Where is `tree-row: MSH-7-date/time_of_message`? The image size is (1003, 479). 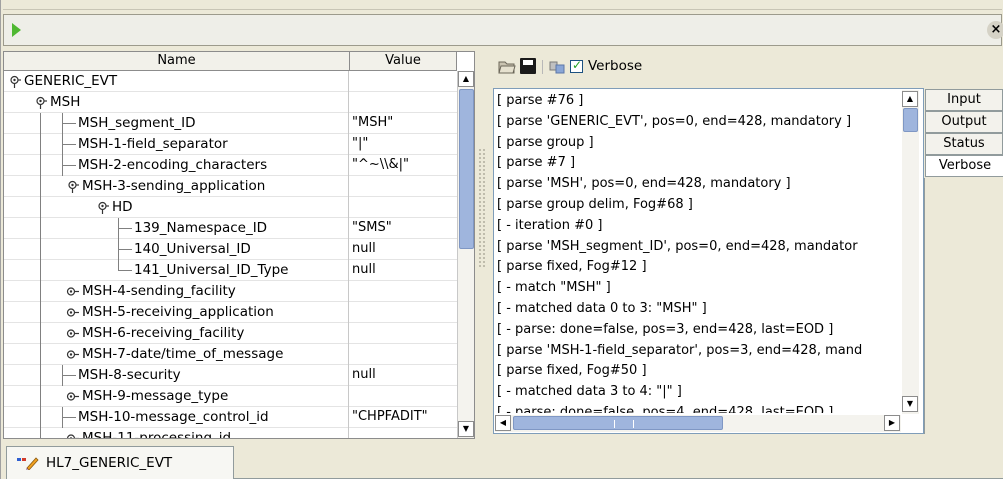 tree-row: MSH-7-date/time_of_message is located at coordinates (230, 354).